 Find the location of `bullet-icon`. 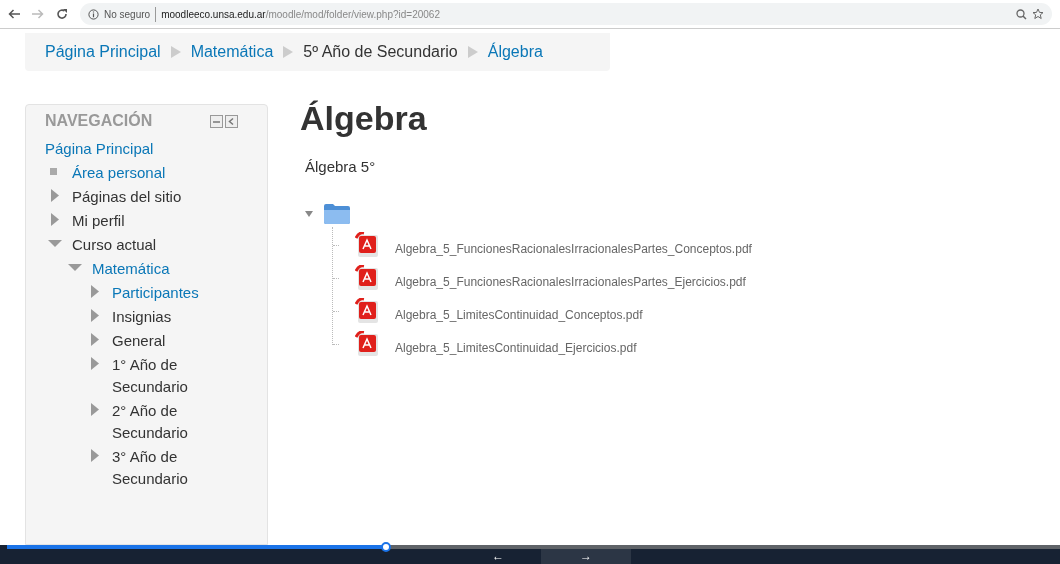

bullet-icon is located at coordinates (53, 171).